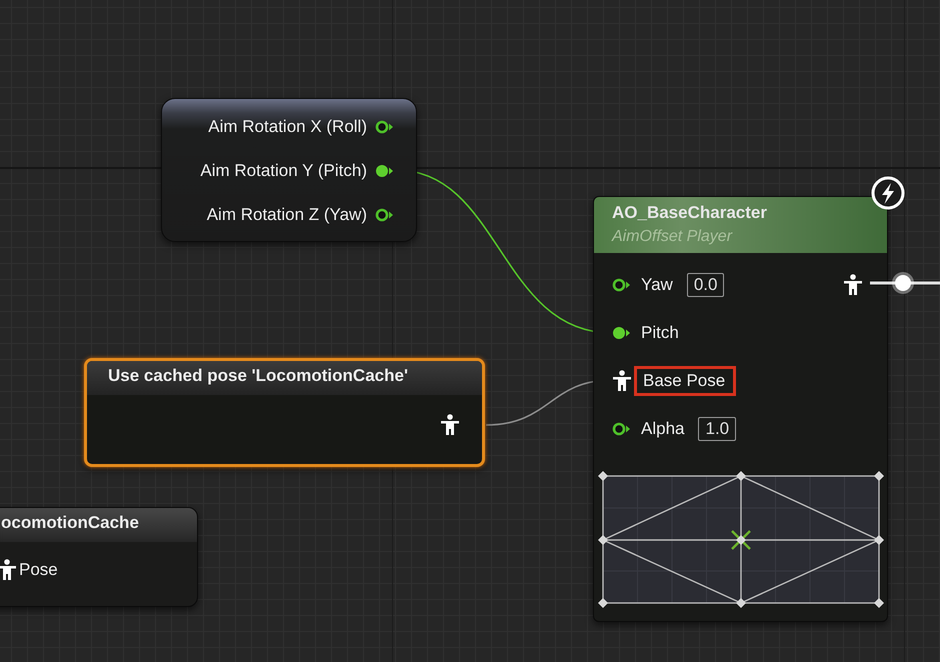 Image resolution: width=940 pixels, height=662 pixels. Describe the element at coordinates (286, 215) in the screenshot. I see `pin-label: Aim Rotation Z (Yaw)` at that location.